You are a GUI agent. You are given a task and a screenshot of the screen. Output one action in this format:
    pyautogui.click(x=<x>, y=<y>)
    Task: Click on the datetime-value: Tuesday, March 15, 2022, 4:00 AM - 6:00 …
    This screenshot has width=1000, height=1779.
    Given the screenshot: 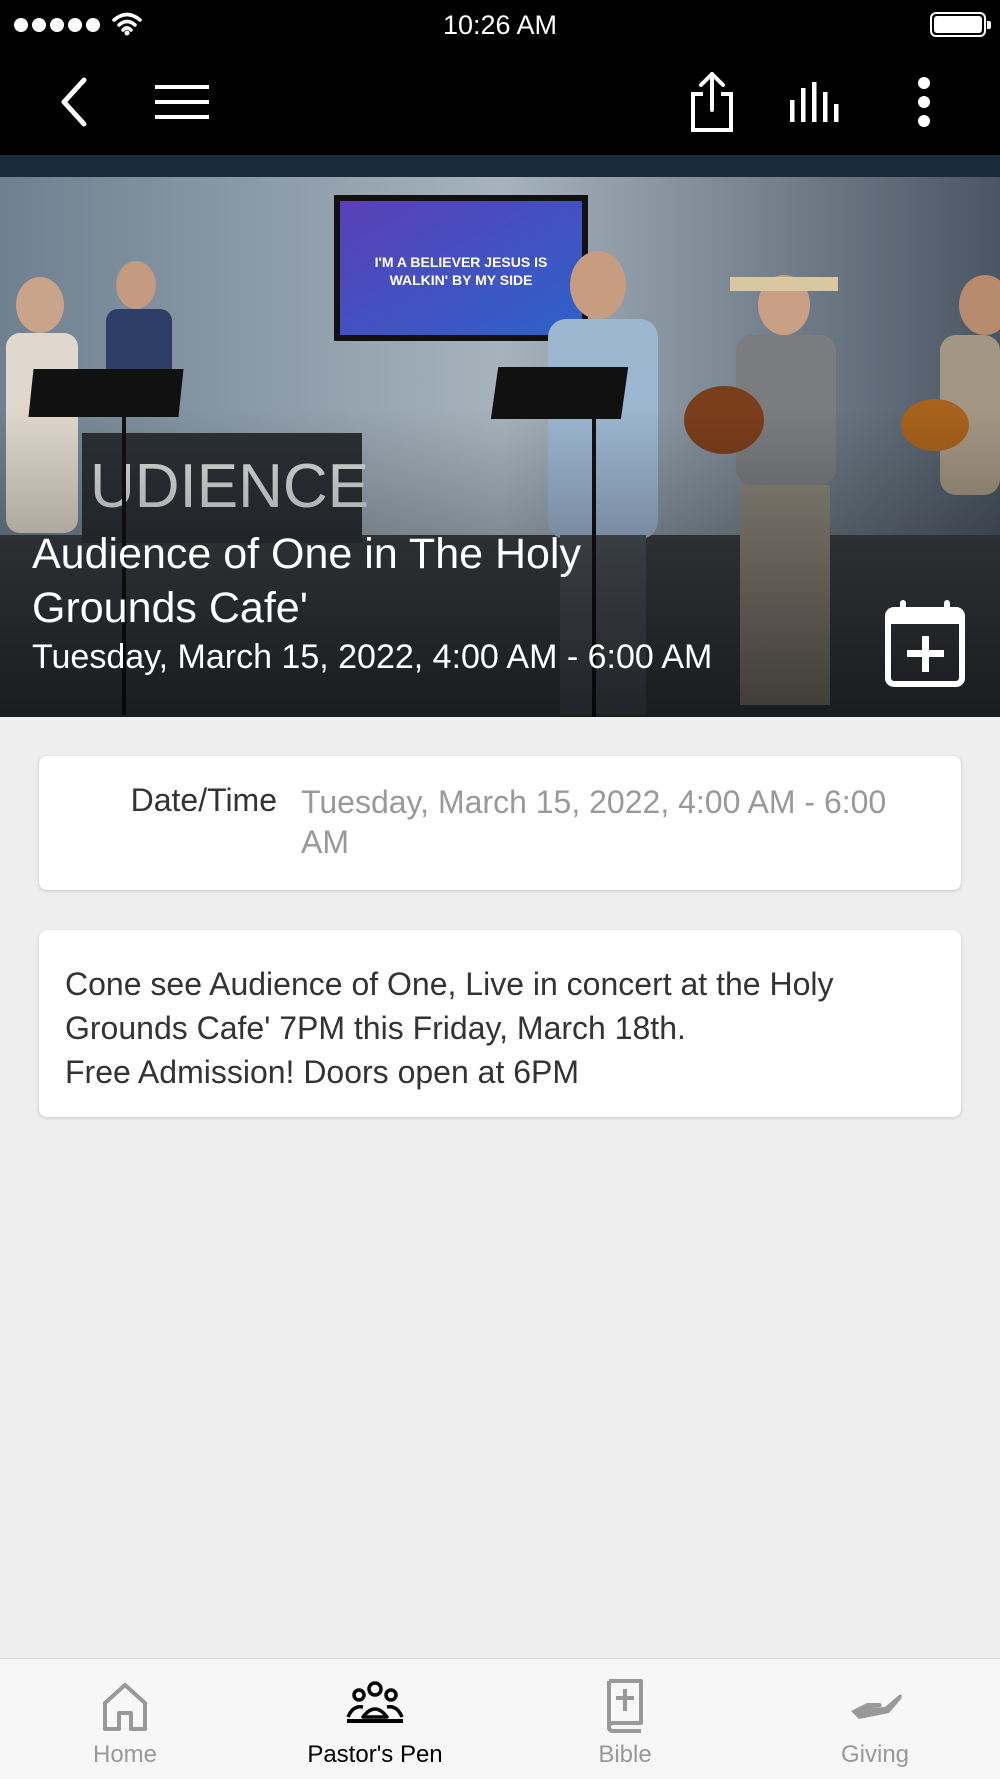 What is the action you would take?
    pyautogui.click(x=594, y=822)
    